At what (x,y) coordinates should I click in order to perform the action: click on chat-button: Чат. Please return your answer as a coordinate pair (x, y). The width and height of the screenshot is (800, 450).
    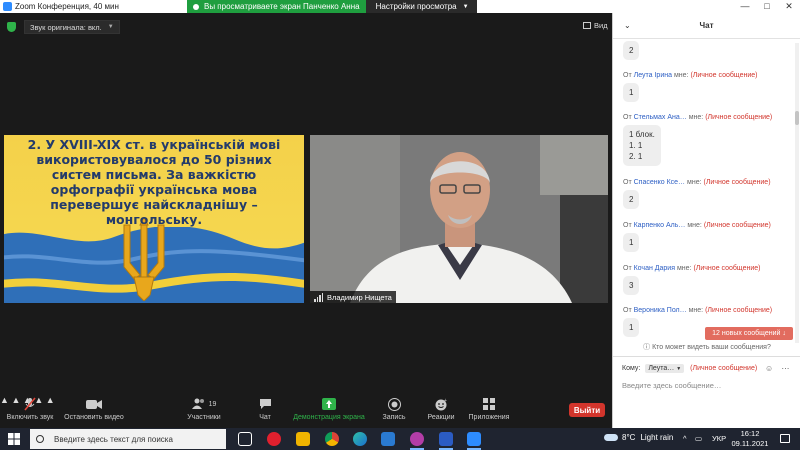
    Looking at the image, I should click on (265, 409).